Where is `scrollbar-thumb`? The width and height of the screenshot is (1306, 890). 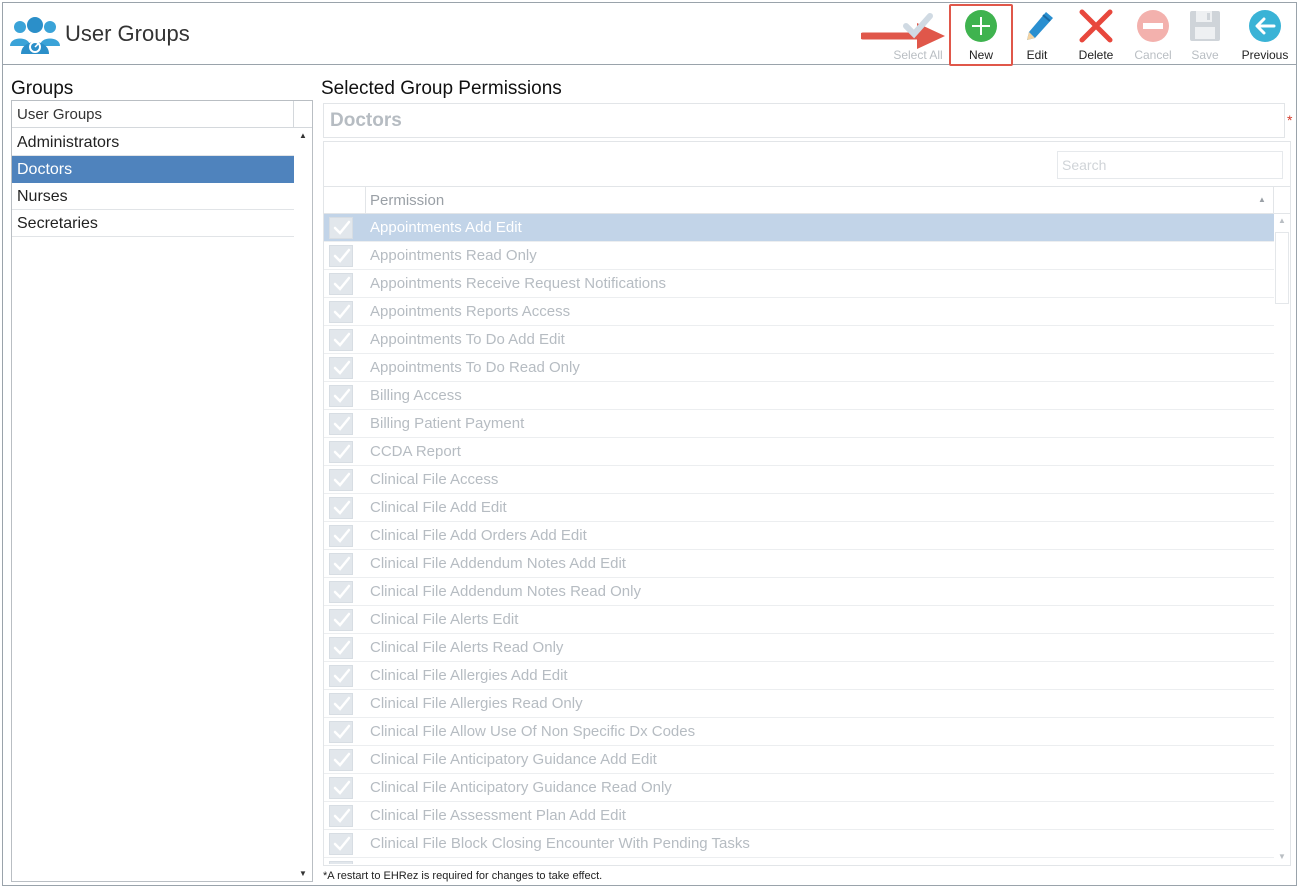
scrollbar-thumb is located at coordinates (1282, 268).